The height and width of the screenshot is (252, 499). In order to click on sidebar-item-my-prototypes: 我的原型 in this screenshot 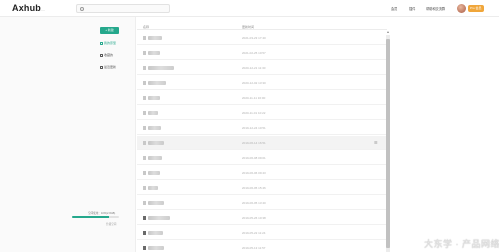, I will do `click(108, 43)`.